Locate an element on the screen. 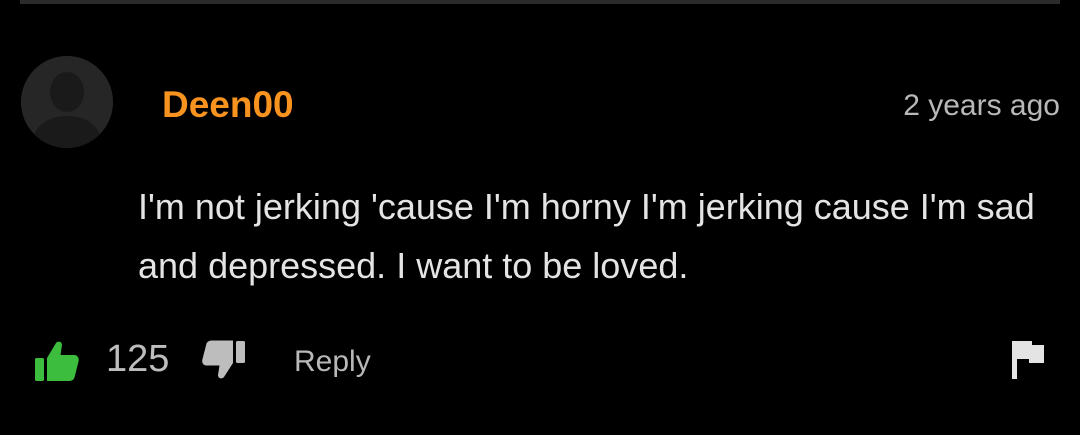 The image size is (1080, 435). user-avatar is located at coordinates (67, 102).